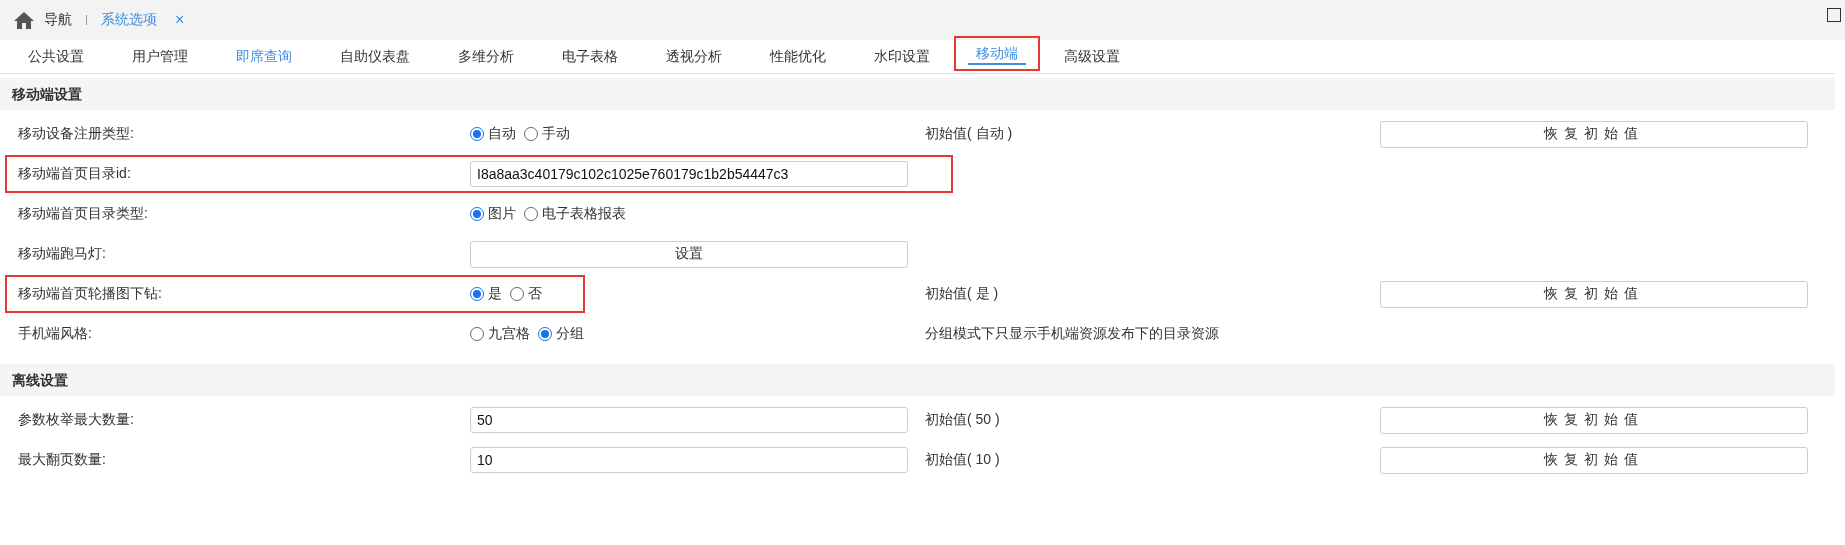 The image size is (1845, 545). Describe the element at coordinates (1092, 56) in the screenshot. I see `tab: 高级设置` at that location.